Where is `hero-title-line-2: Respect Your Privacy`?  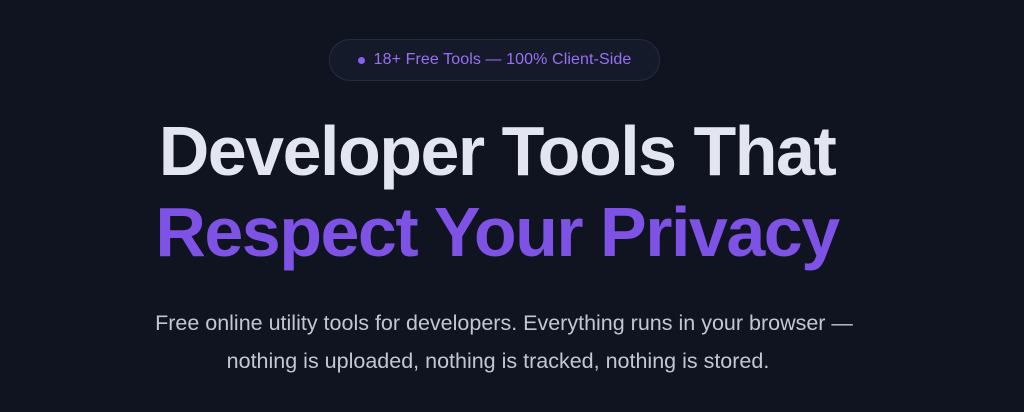
hero-title-line-2: Respect Your Privacy is located at coordinates (497, 232).